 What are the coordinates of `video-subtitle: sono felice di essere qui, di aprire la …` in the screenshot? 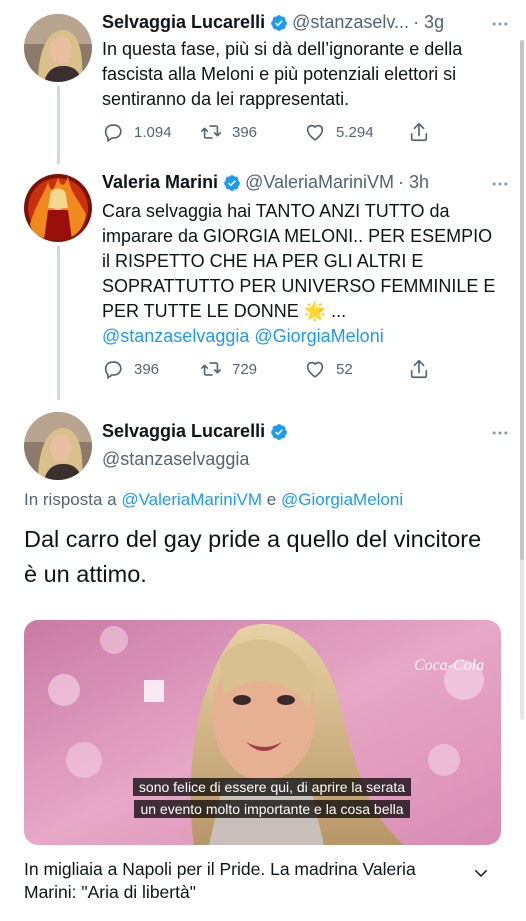 It's located at (272, 787).